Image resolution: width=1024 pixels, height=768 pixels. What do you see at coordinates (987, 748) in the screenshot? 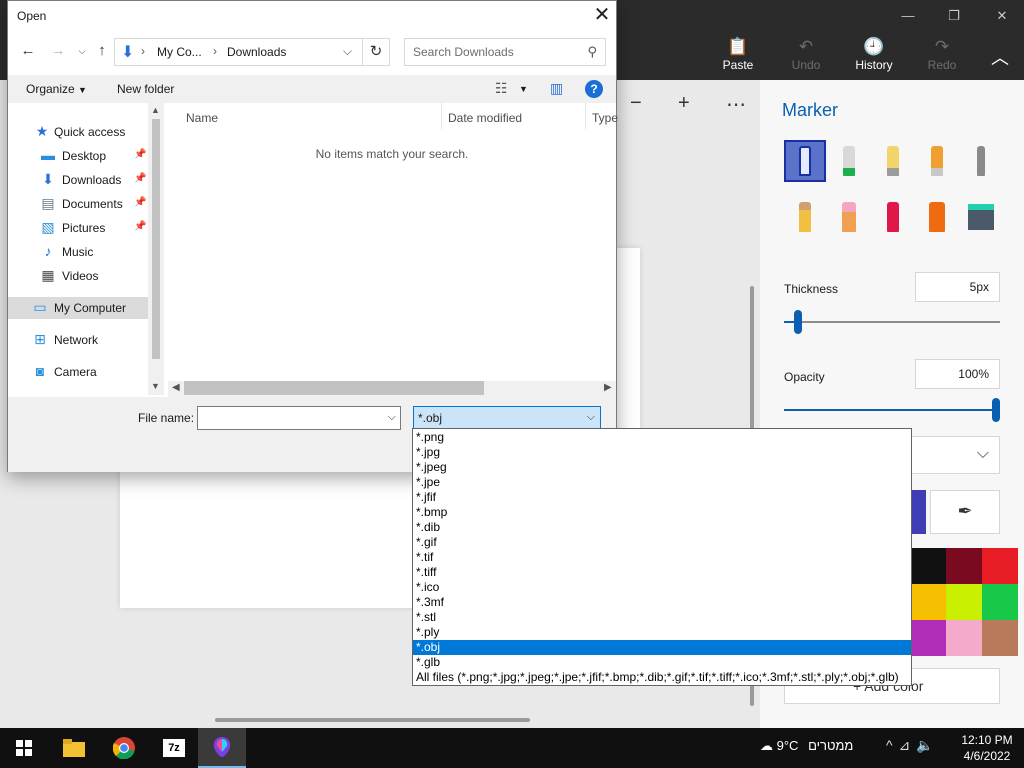
I see `taskbar-clock: 12:10 PM 4/6/2022` at bounding box center [987, 748].